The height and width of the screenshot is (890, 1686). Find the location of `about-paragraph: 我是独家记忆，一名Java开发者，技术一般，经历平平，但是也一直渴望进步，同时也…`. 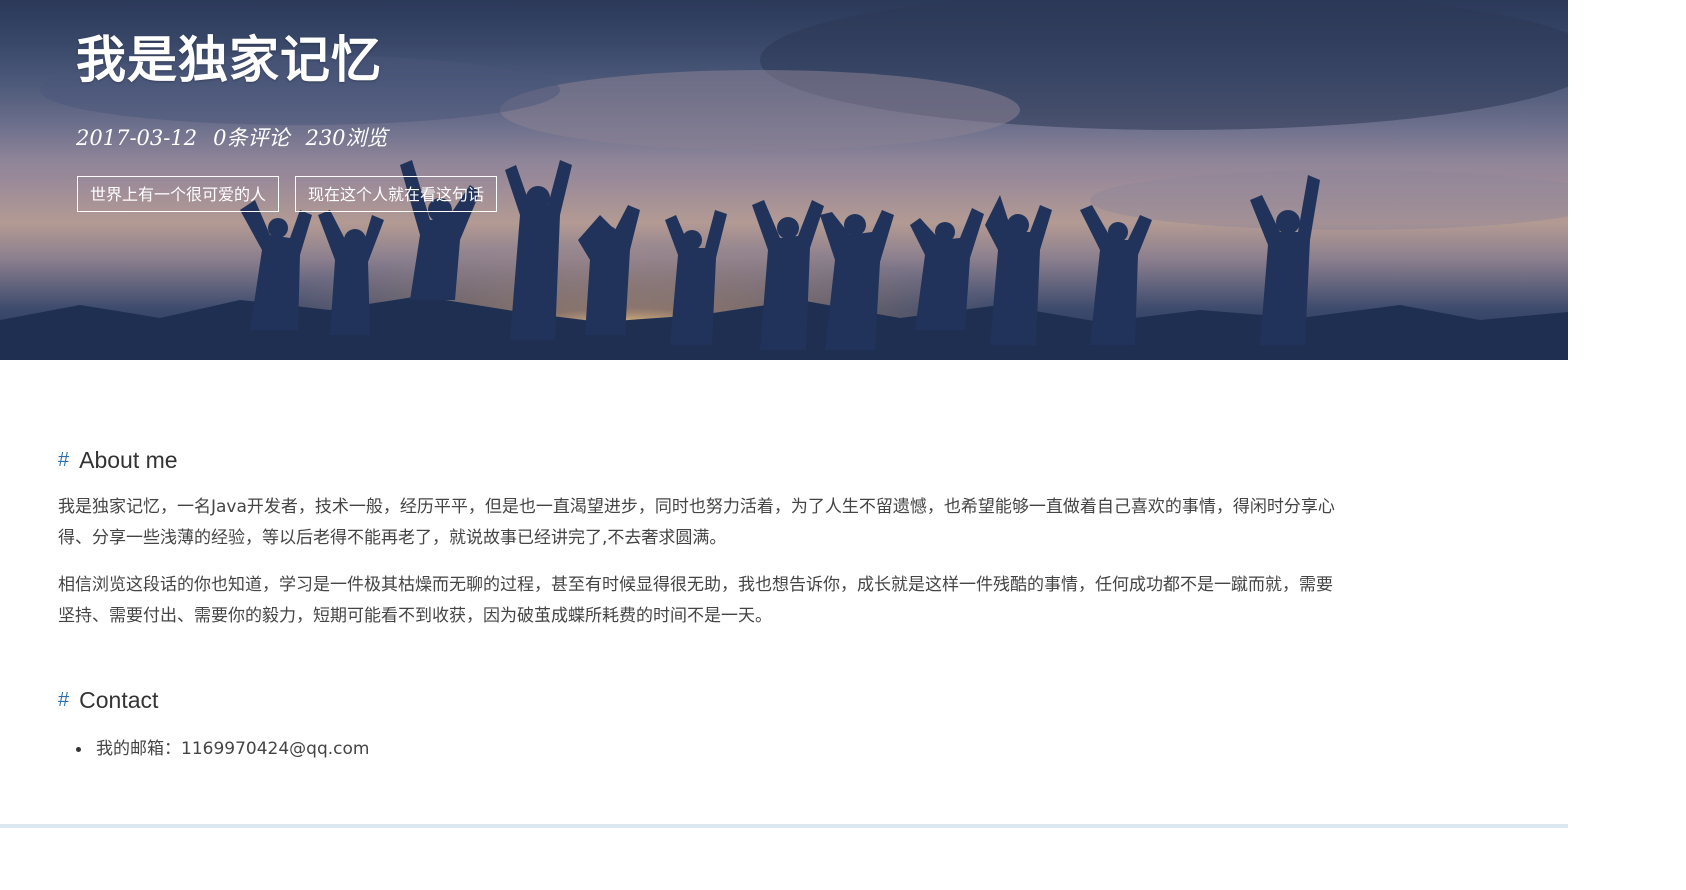

about-paragraph: 我是独家记忆，一名Java开发者，技术一般，经历平平，但是也一直渴望进步，同时也… is located at coordinates (696, 522).